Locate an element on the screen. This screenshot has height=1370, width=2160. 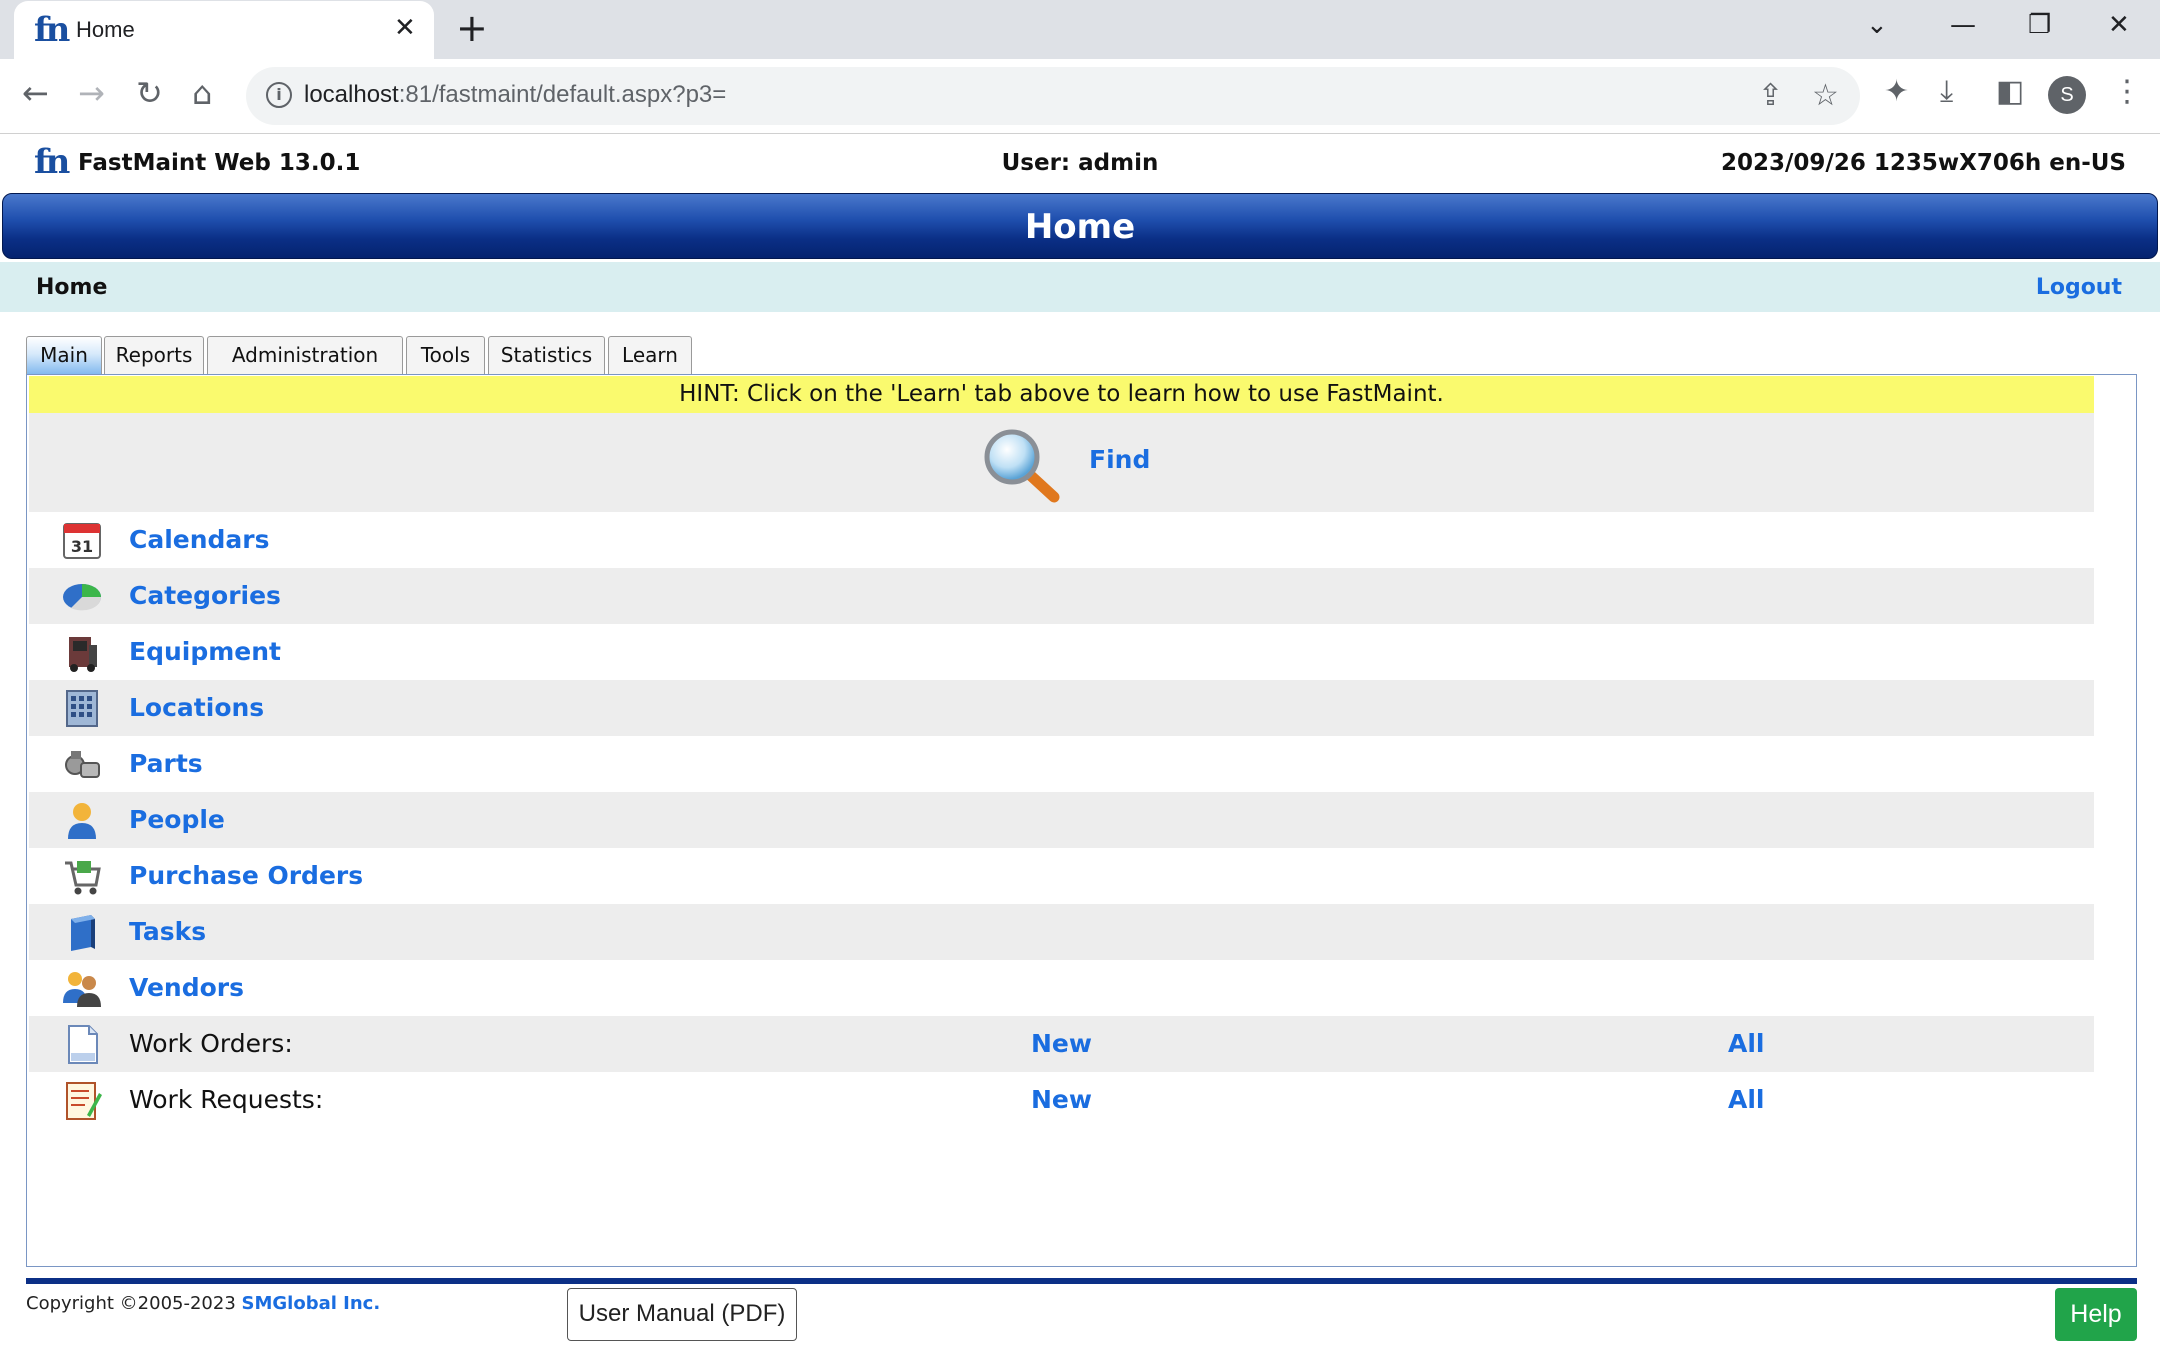
tab-tools: Tools is located at coordinates (445, 355).